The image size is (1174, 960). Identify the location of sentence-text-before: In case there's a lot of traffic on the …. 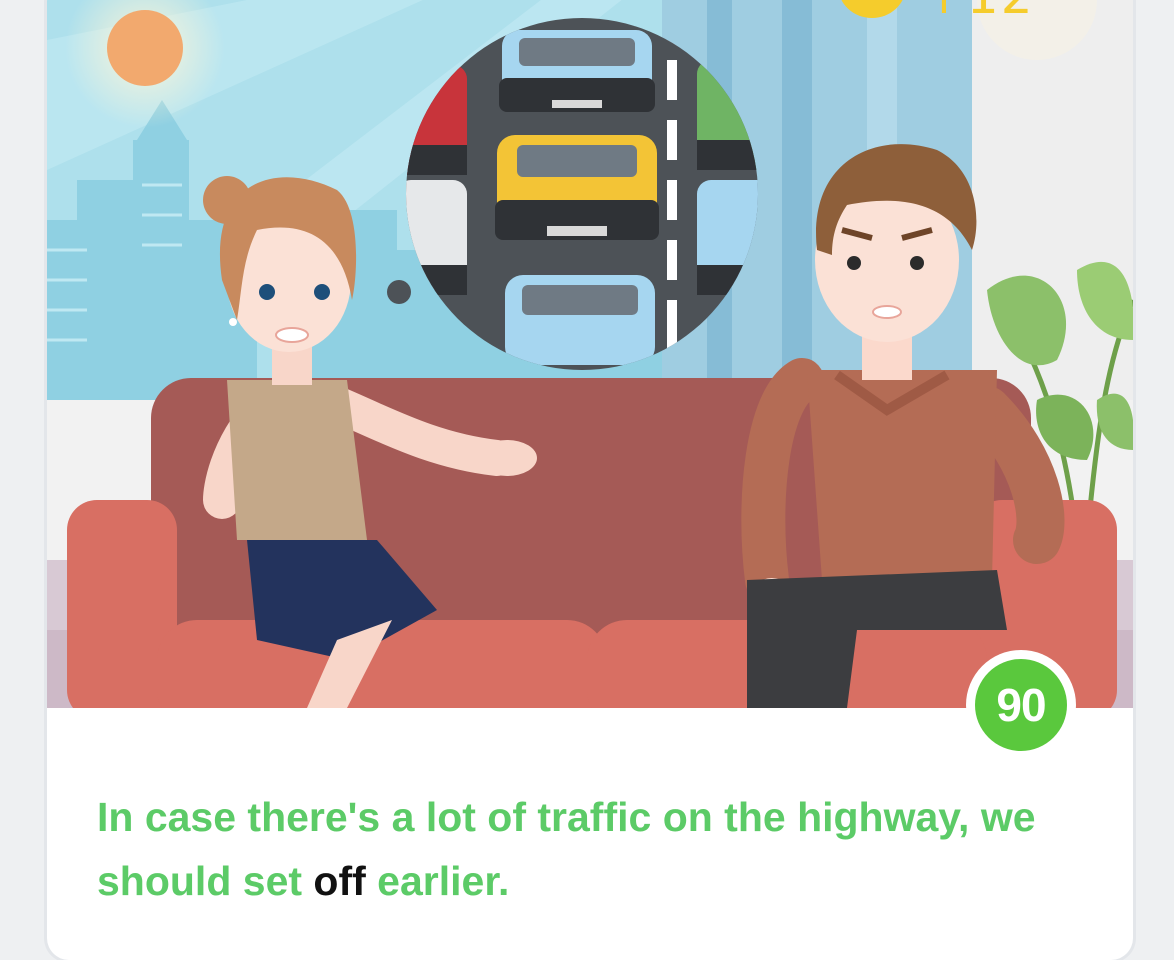
(566, 849).